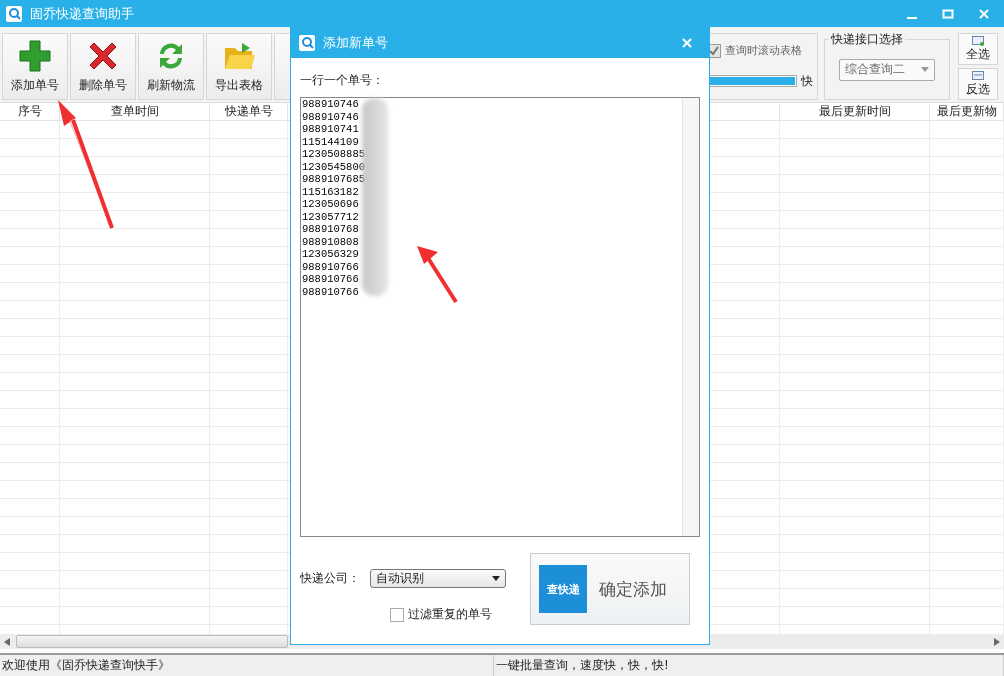 The height and width of the screenshot is (676, 1004). What do you see at coordinates (997, 641) in the screenshot?
I see `scroll-right-icon` at bounding box center [997, 641].